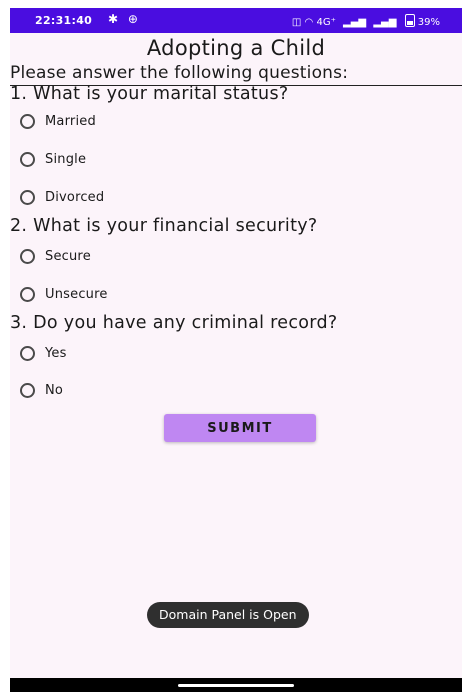 This screenshot has height=692, width=462. What do you see at coordinates (240, 428) in the screenshot?
I see `submit-button: SUBMIT` at bounding box center [240, 428].